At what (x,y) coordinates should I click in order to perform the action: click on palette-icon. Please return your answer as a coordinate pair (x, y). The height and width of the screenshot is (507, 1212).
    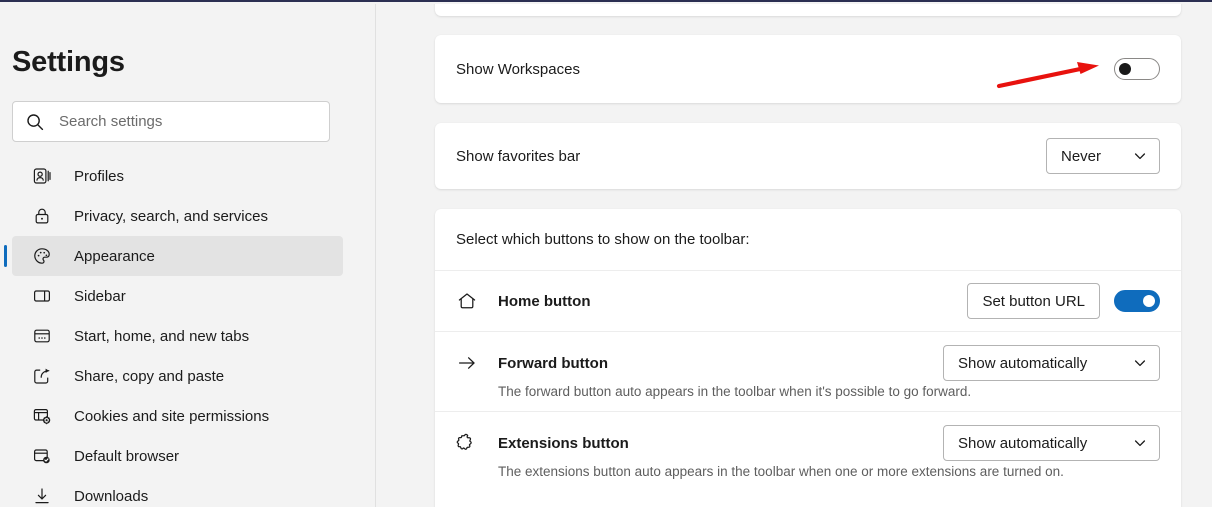
    Looking at the image, I should click on (42, 256).